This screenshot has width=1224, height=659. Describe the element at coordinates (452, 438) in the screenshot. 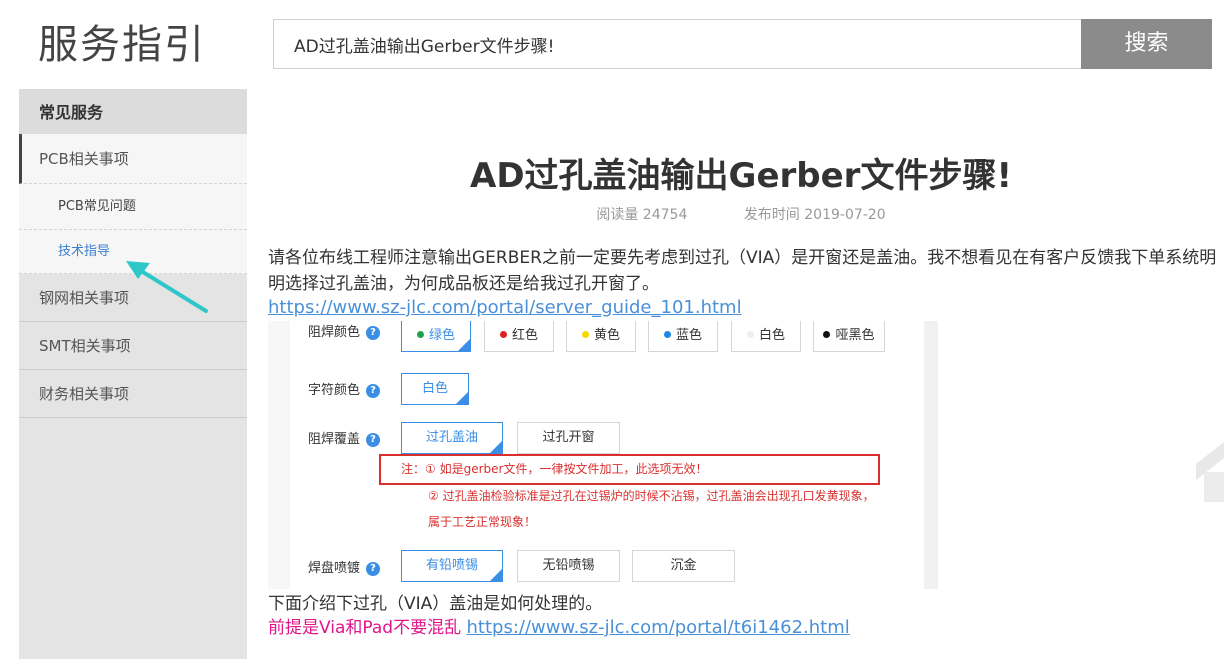

I see `cover-option-tented-via: 过孔盖油` at that location.